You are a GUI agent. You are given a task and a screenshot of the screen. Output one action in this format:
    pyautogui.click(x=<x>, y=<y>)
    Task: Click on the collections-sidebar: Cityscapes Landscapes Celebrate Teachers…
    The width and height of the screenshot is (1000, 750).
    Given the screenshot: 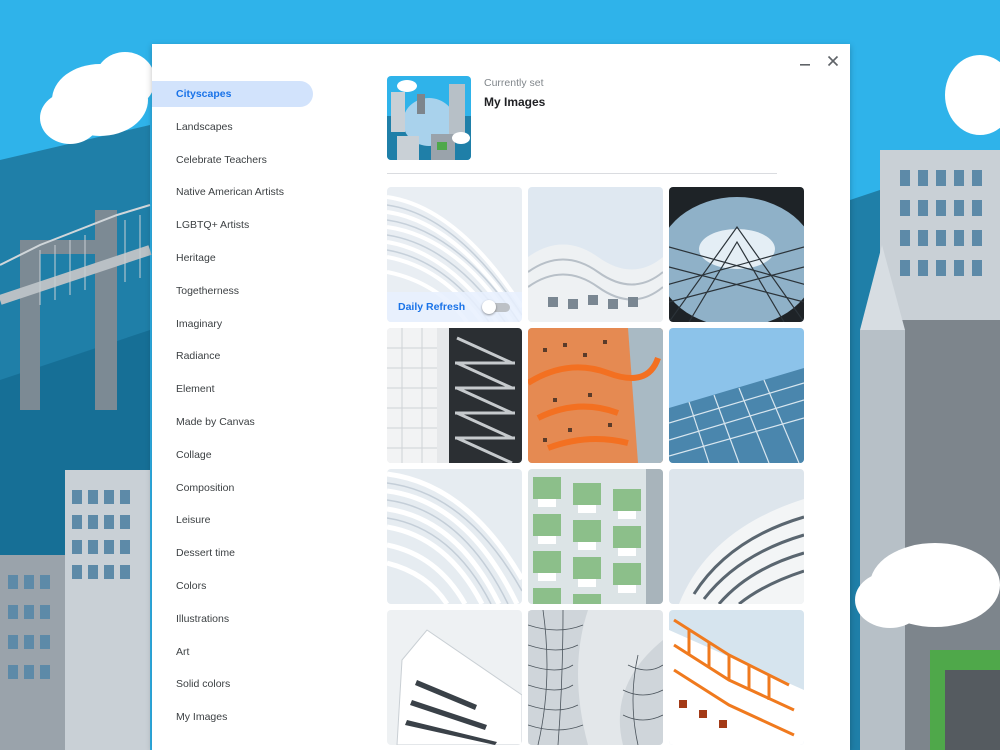 What is the action you would take?
    pyautogui.click(x=234, y=409)
    